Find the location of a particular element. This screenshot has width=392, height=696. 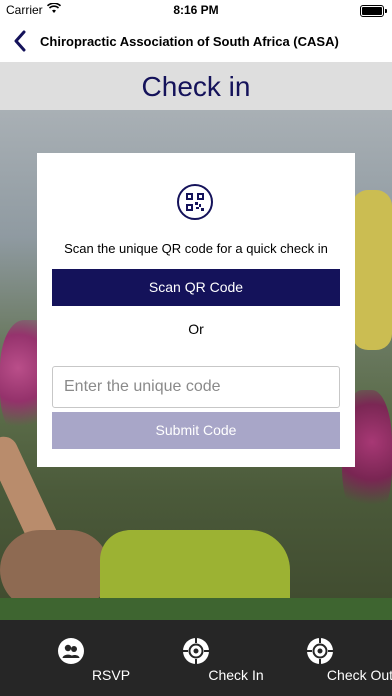

tab-rsvp: RSVP is located at coordinates (80, 658).